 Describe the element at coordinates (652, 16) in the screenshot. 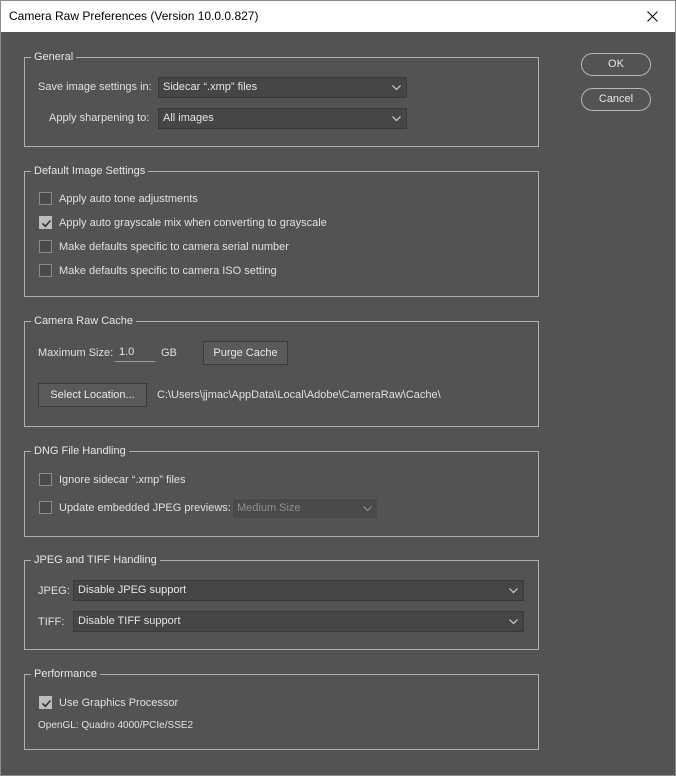

I see `close-icon` at that location.